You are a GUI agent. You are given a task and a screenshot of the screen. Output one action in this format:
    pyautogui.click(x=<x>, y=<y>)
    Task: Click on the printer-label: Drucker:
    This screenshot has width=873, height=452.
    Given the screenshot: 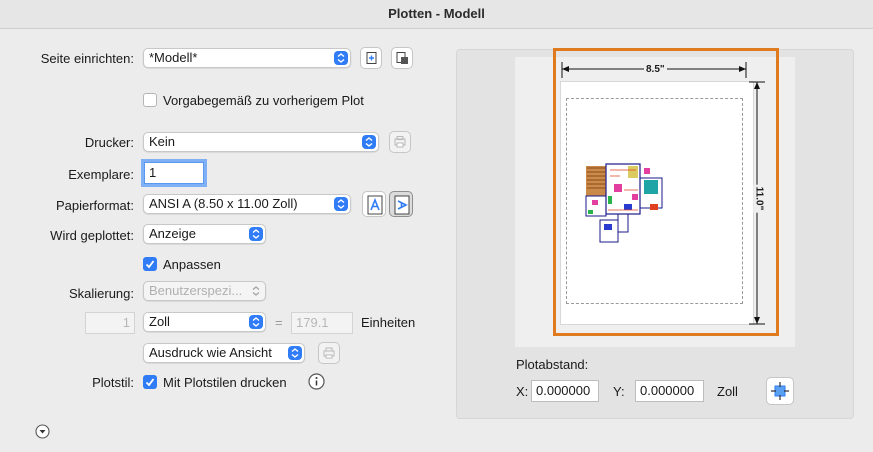 What is the action you would take?
    pyautogui.click(x=109, y=142)
    